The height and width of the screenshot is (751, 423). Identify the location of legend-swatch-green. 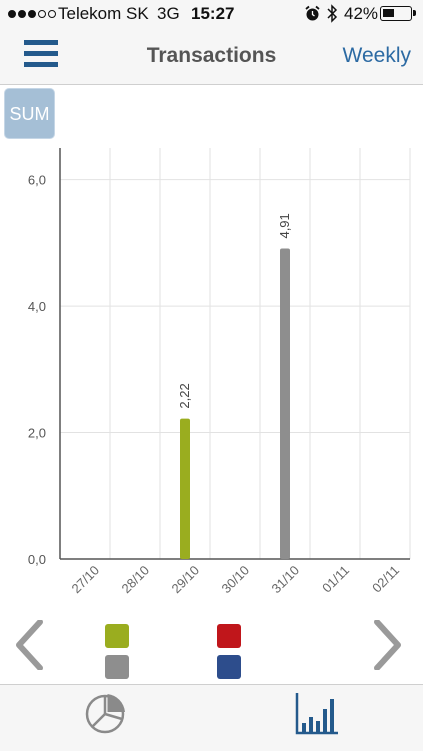
(117, 636).